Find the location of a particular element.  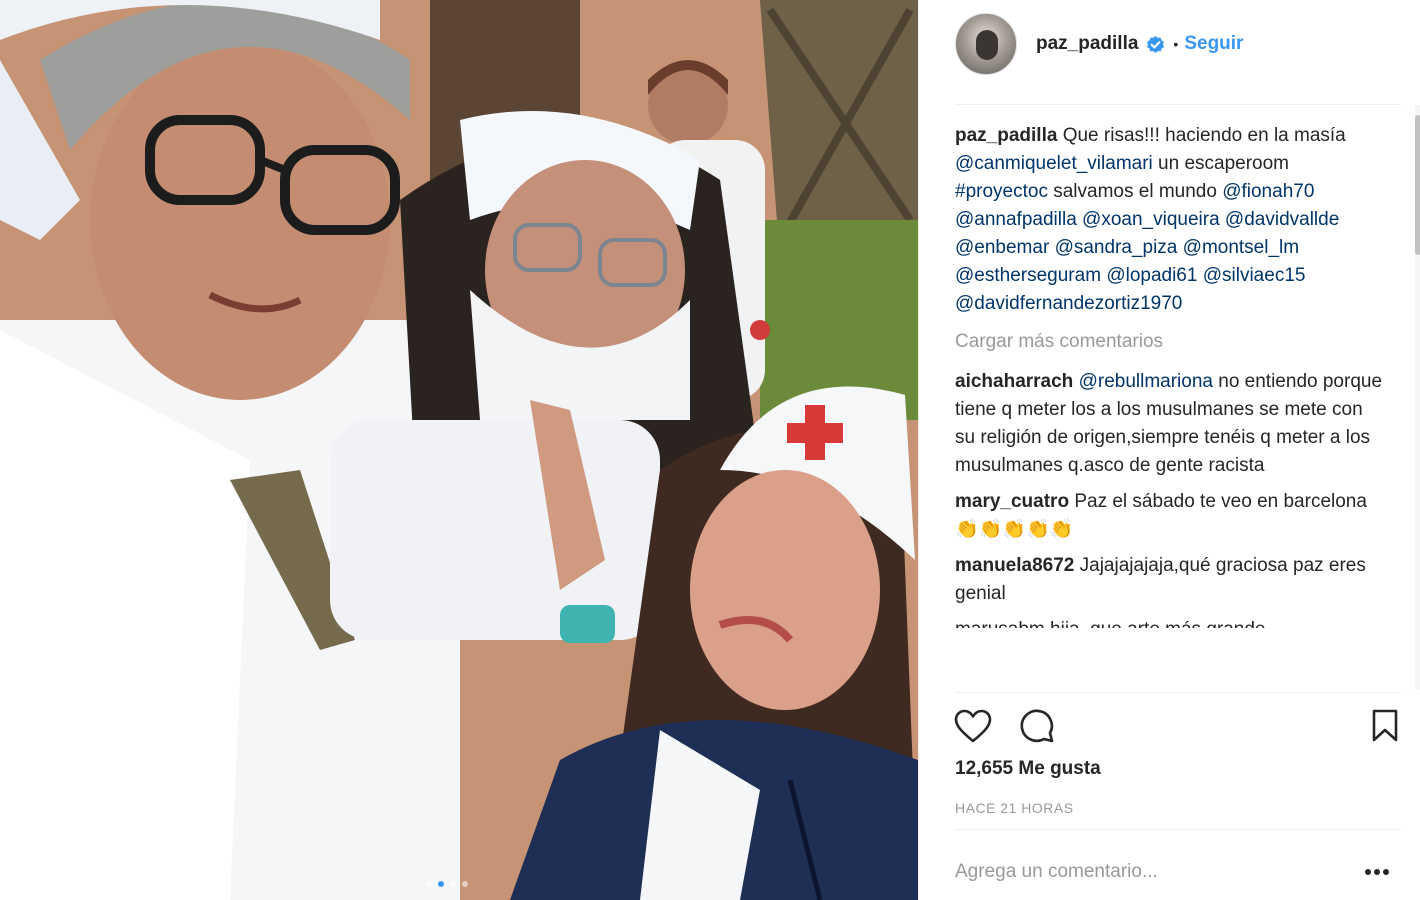

save-button is located at coordinates (1385, 726).